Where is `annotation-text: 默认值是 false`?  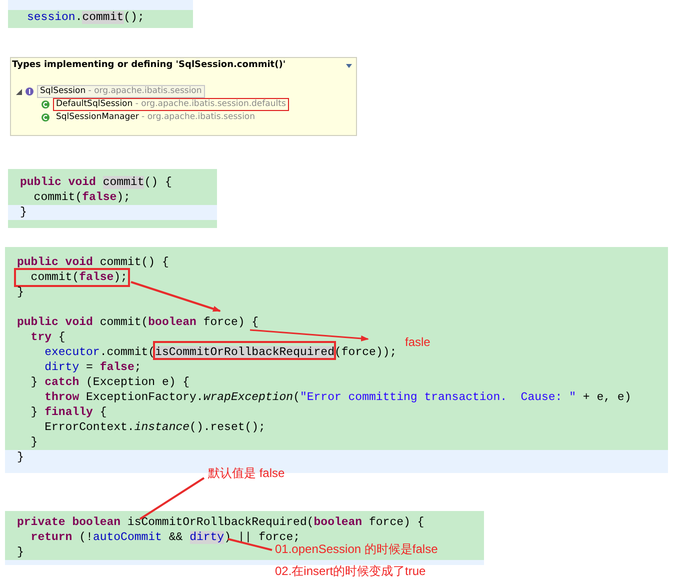
annotation-text: 默认值是 false is located at coordinates (246, 473).